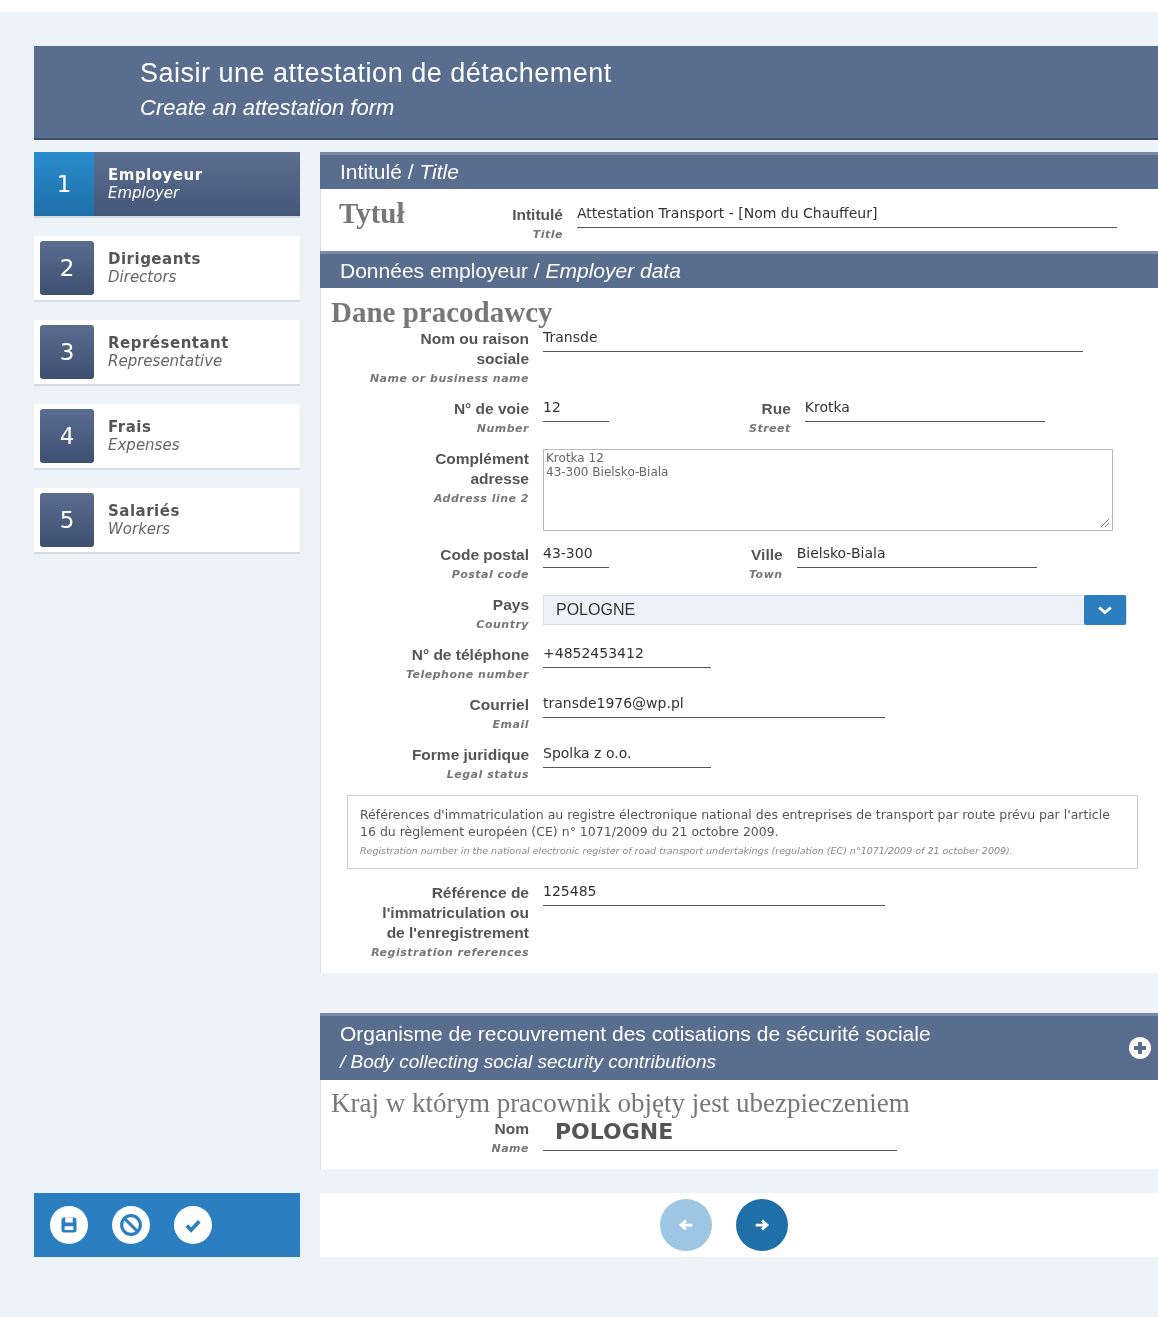 The height and width of the screenshot is (1317, 1158). Describe the element at coordinates (67, 436) in the screenshot. I see `step-number: 4` at that location.